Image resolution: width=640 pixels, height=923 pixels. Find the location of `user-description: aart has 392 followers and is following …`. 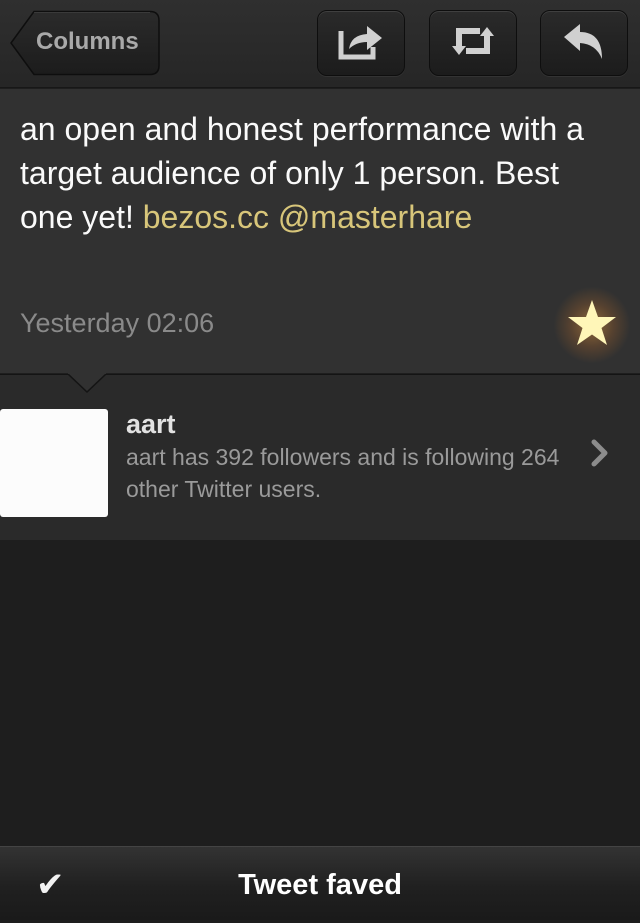

user-description: aart has 392 followers and is following … is located at coordinates (343, 473).